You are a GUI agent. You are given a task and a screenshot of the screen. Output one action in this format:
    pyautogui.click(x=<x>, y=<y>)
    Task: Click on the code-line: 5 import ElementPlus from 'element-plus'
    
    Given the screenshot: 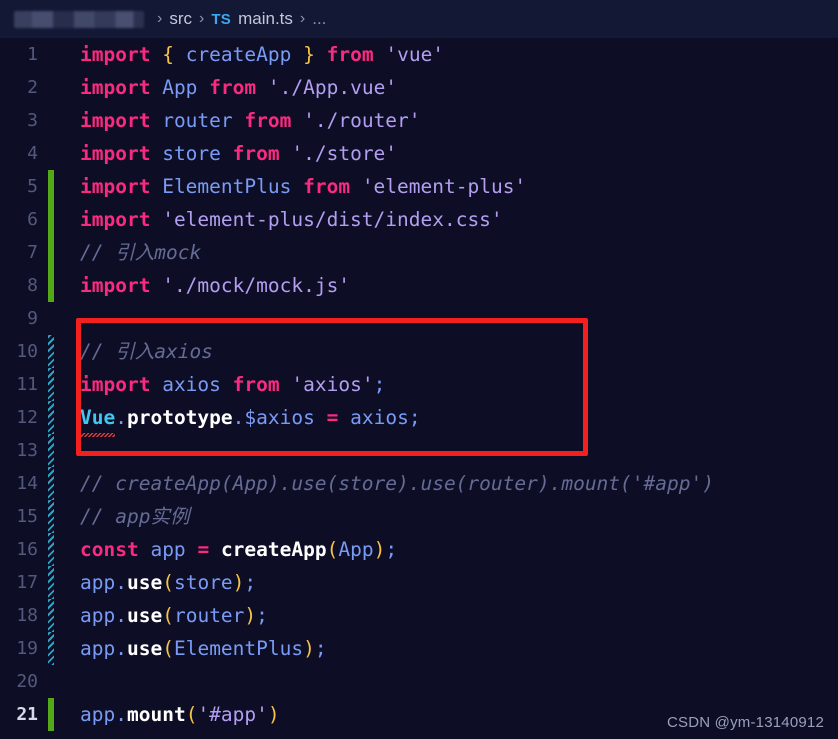 What is the action you would take?
    pyautogui.click(x=419, y=186)
    